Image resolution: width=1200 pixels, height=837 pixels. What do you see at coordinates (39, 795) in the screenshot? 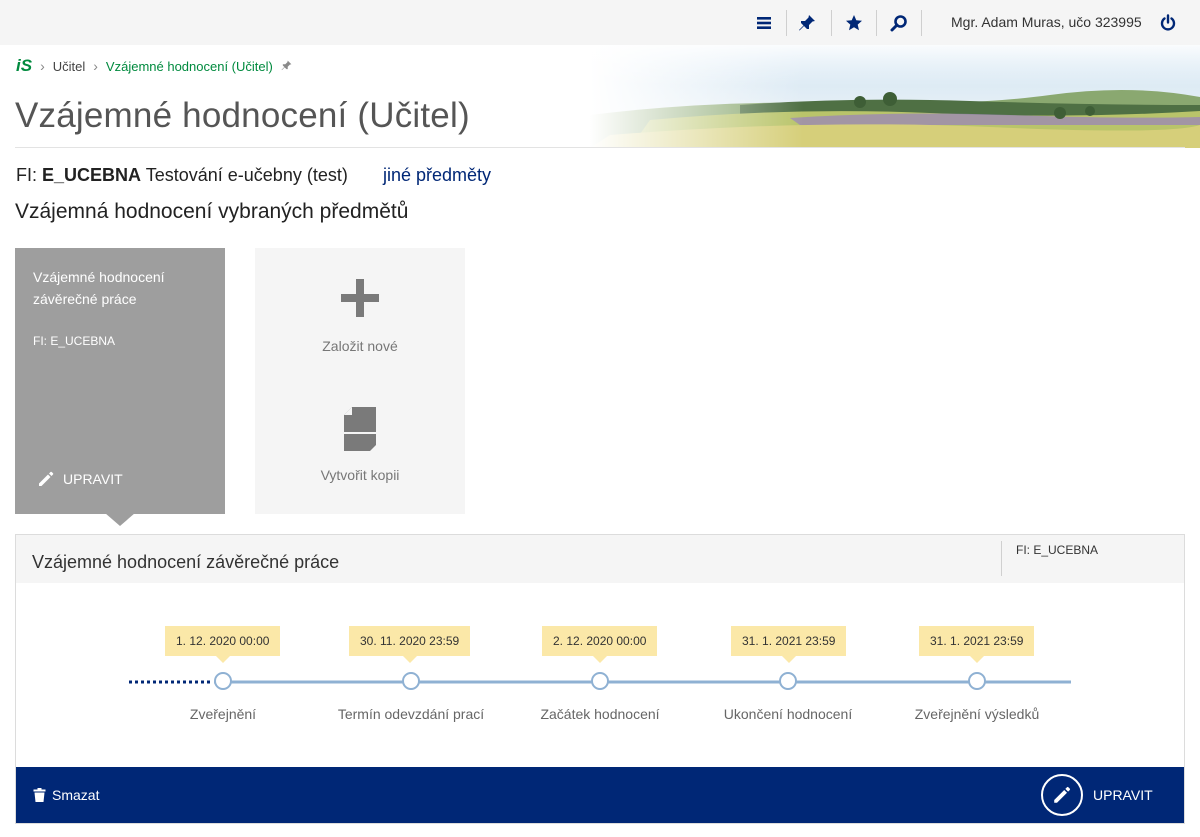
I see `trash-icon` at bounding box center [39, 795].